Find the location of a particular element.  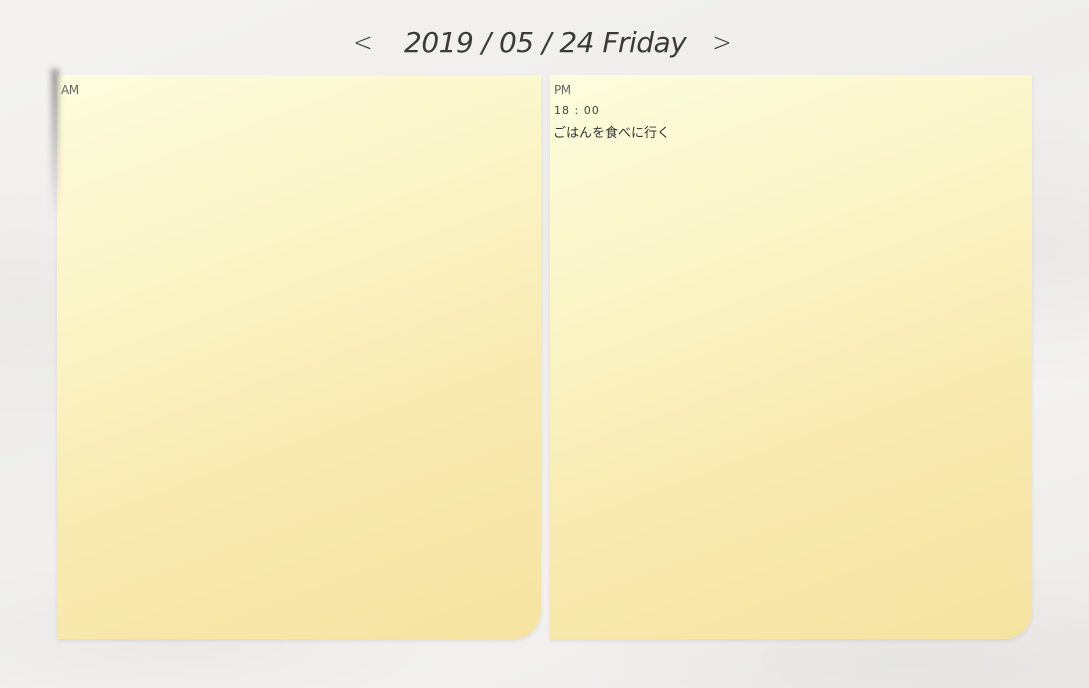

date-navigation: < 2019 / 05 / 24 Friday > is located at coordinates (544, 44).